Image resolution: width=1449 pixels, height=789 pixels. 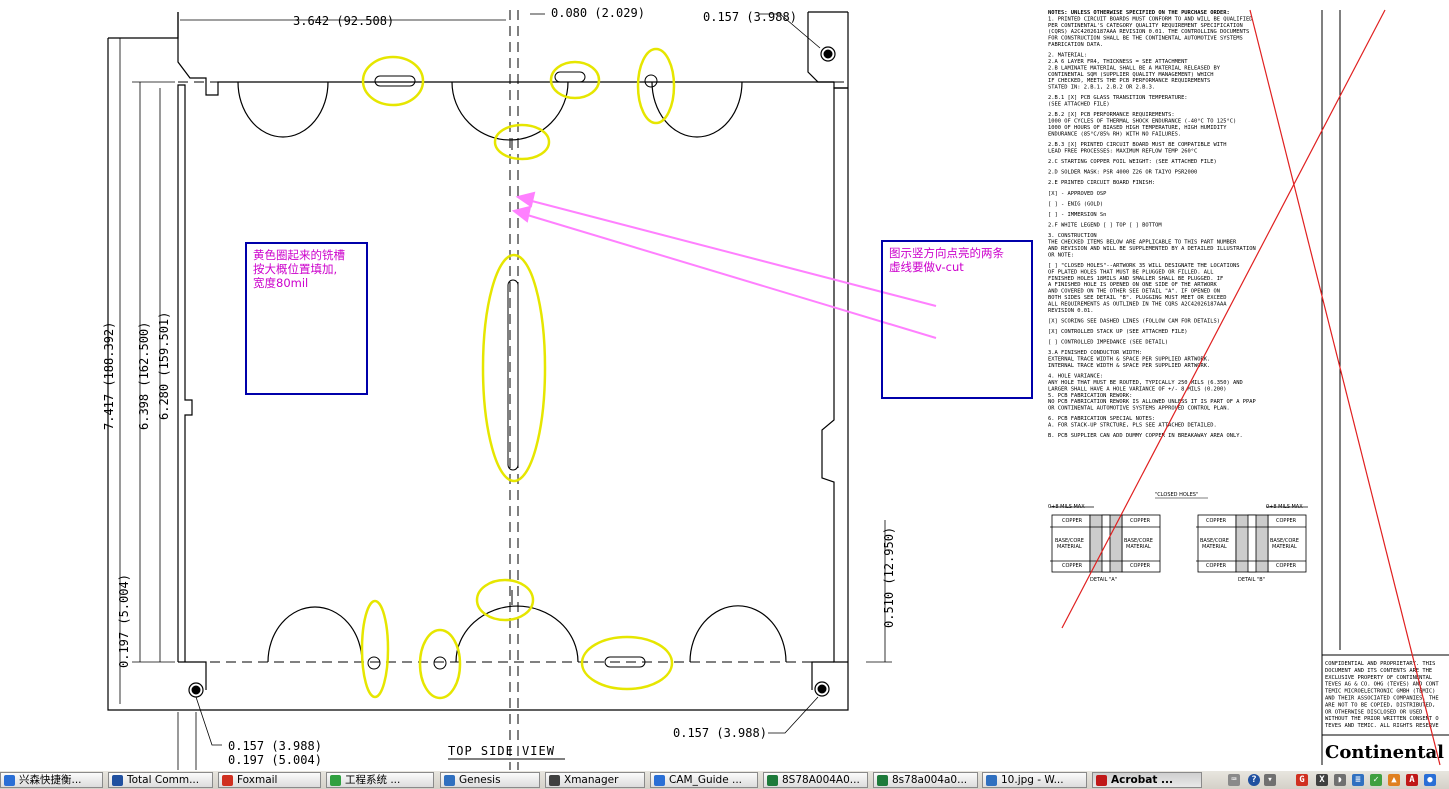 I want to click on titleblock-line: CONFIDENTIAL AND PROPRIETARY. THIS, so click(x=1380, y=664).